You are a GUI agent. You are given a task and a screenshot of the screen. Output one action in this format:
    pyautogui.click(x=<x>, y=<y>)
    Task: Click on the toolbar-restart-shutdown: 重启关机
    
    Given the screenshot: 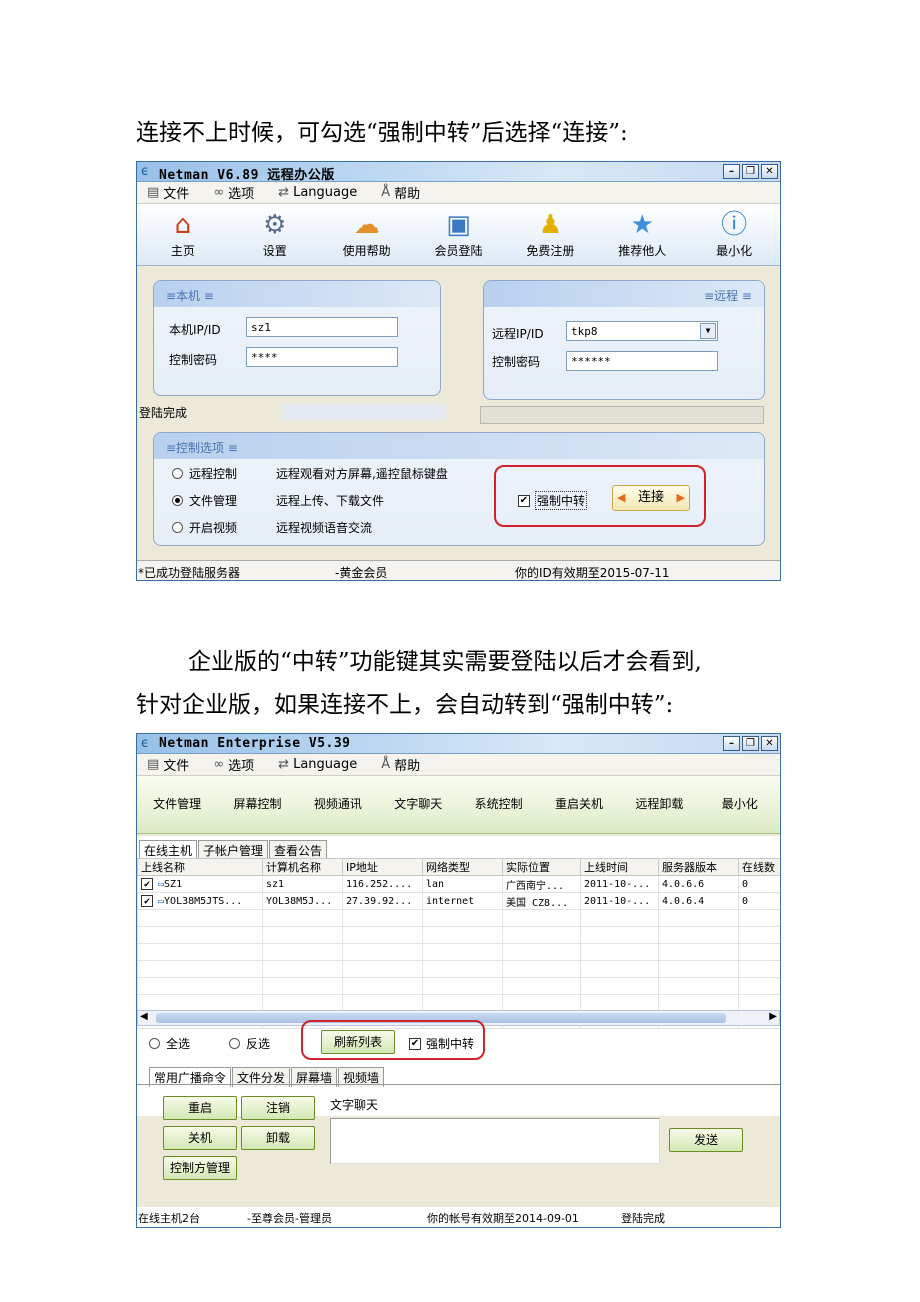 What is the action you would take?
    pyautogui.click(x=579, y=804)
    